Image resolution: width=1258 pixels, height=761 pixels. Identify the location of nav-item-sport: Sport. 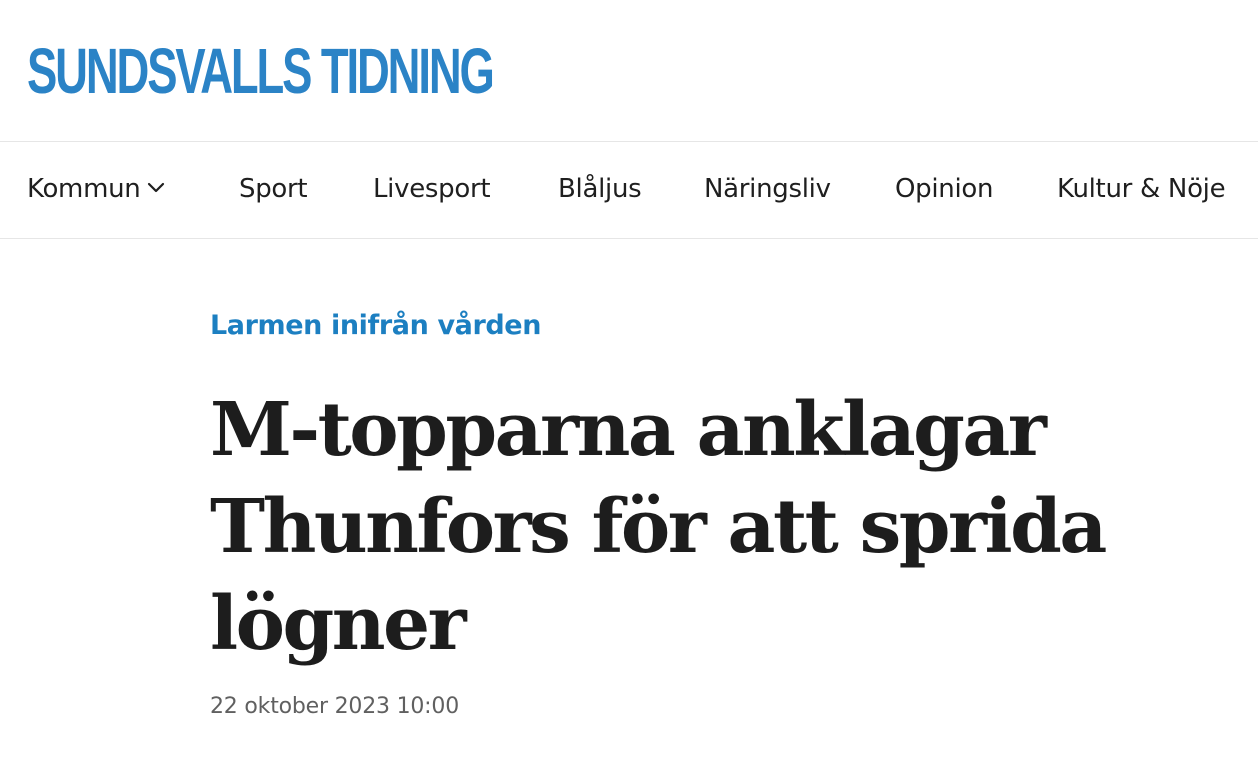
(273, 189).